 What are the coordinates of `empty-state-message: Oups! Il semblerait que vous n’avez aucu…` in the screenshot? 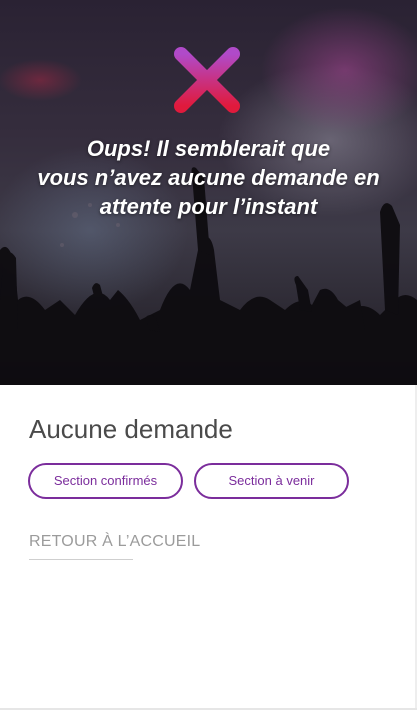 It's located at (208, 177).